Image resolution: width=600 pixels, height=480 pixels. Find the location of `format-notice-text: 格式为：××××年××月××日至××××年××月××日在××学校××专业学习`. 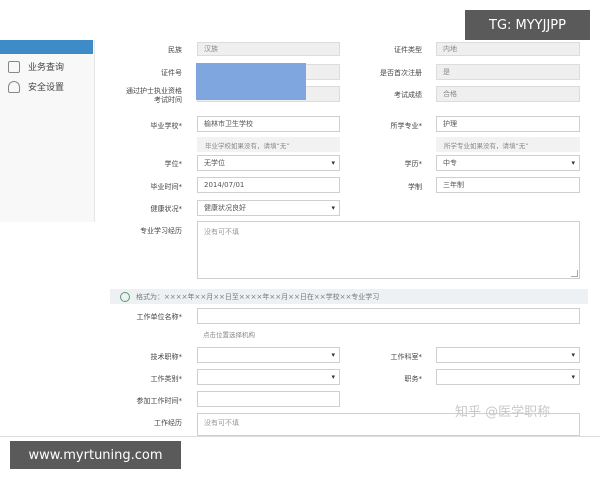

format-notice-text: 格式为：××××年××月××日至××××年××月××日在××学校××专业学习 is located at coordinates (258, 296).